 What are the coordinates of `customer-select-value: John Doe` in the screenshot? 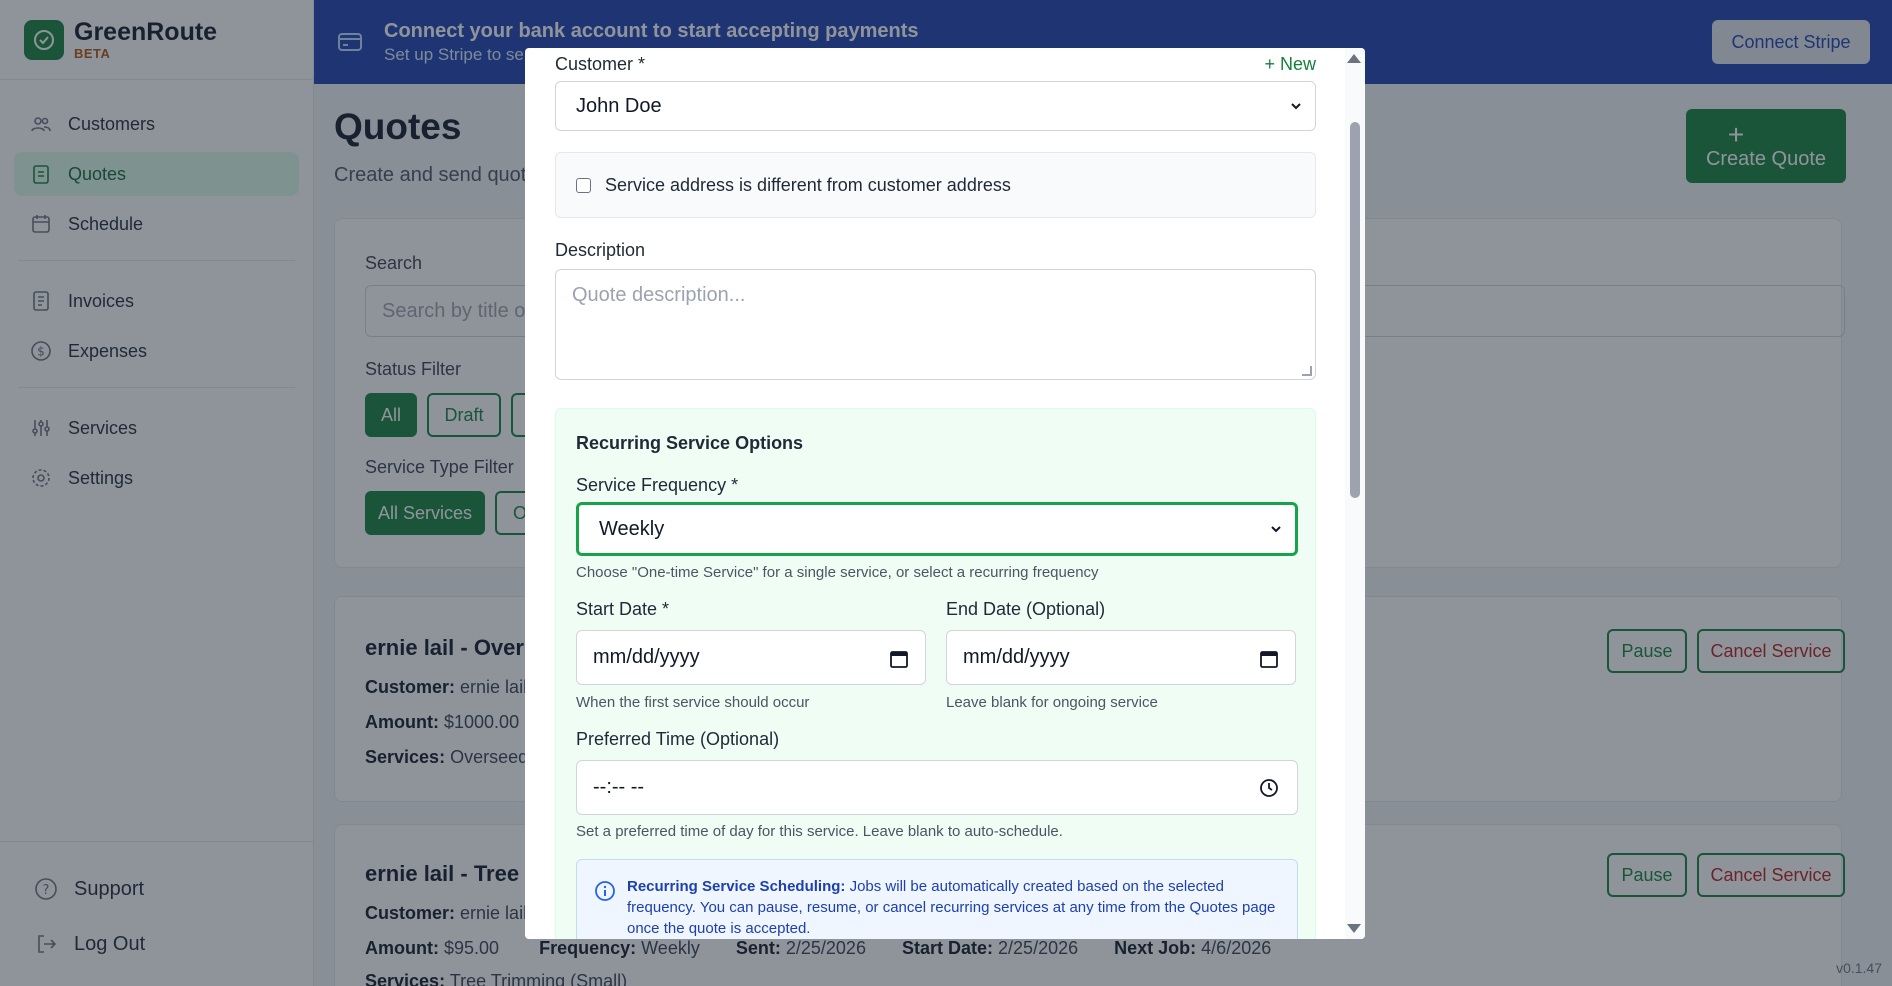 It's located at (619, 105).